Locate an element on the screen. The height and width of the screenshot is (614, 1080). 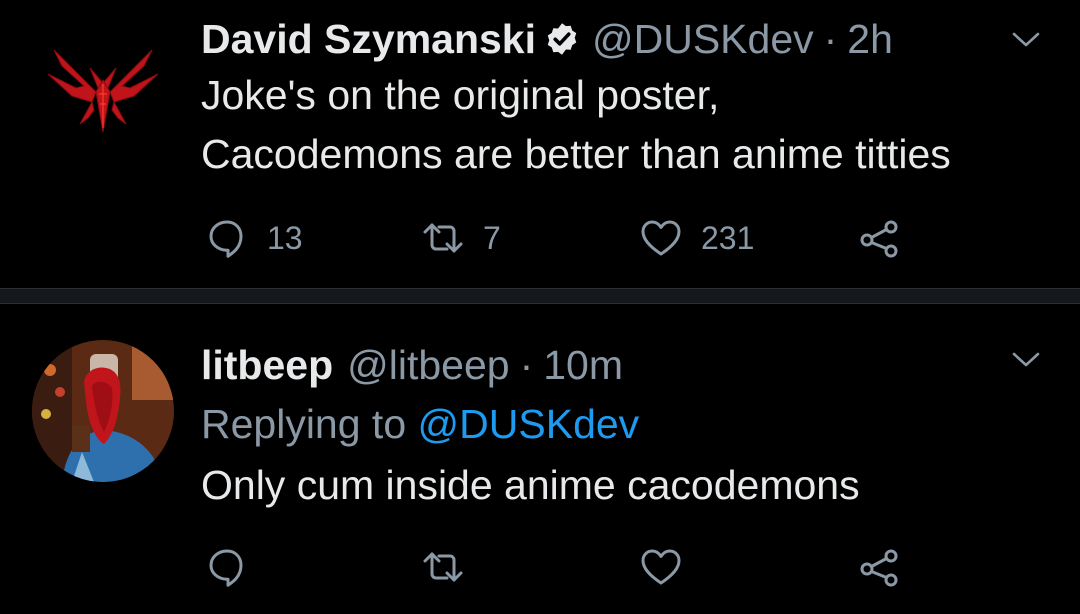
tweet-header: litbeep @litbeep · 10m is located at coordinates (625, 365).